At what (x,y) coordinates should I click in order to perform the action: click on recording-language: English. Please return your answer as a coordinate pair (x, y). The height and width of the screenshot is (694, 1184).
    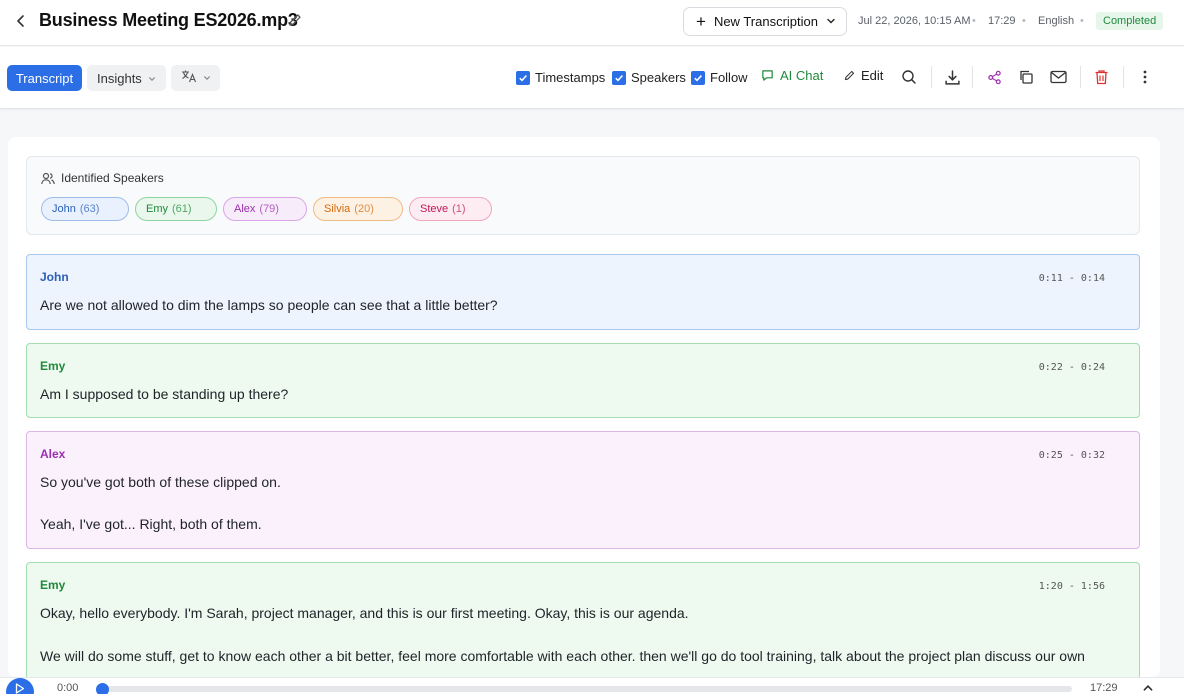
    Looking at the image, I should click on (1056, 21).